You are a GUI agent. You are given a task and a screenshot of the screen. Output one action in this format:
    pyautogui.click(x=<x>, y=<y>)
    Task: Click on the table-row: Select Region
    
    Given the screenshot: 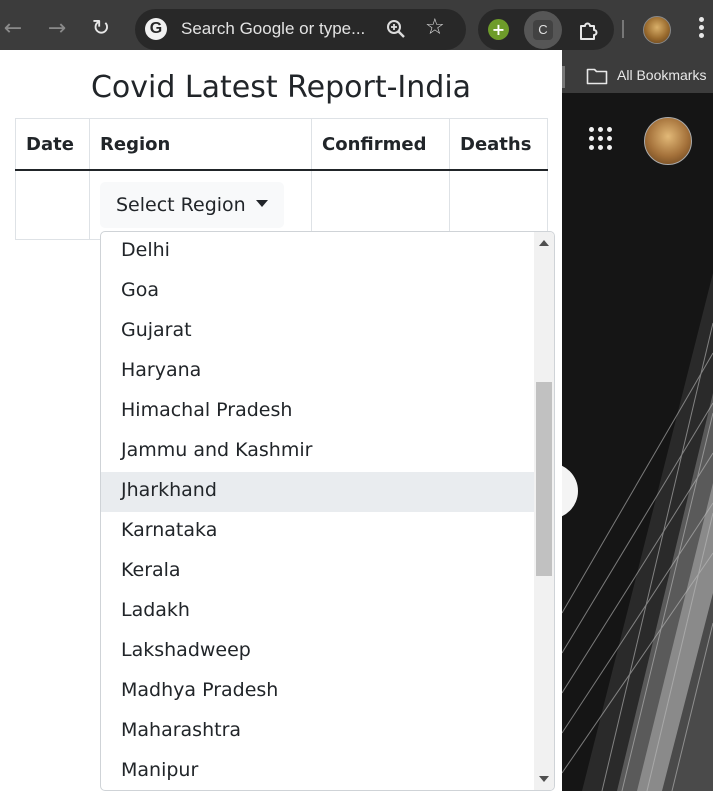 What is the action you would take?
    pyautogui.click(x=281, y=204)
    